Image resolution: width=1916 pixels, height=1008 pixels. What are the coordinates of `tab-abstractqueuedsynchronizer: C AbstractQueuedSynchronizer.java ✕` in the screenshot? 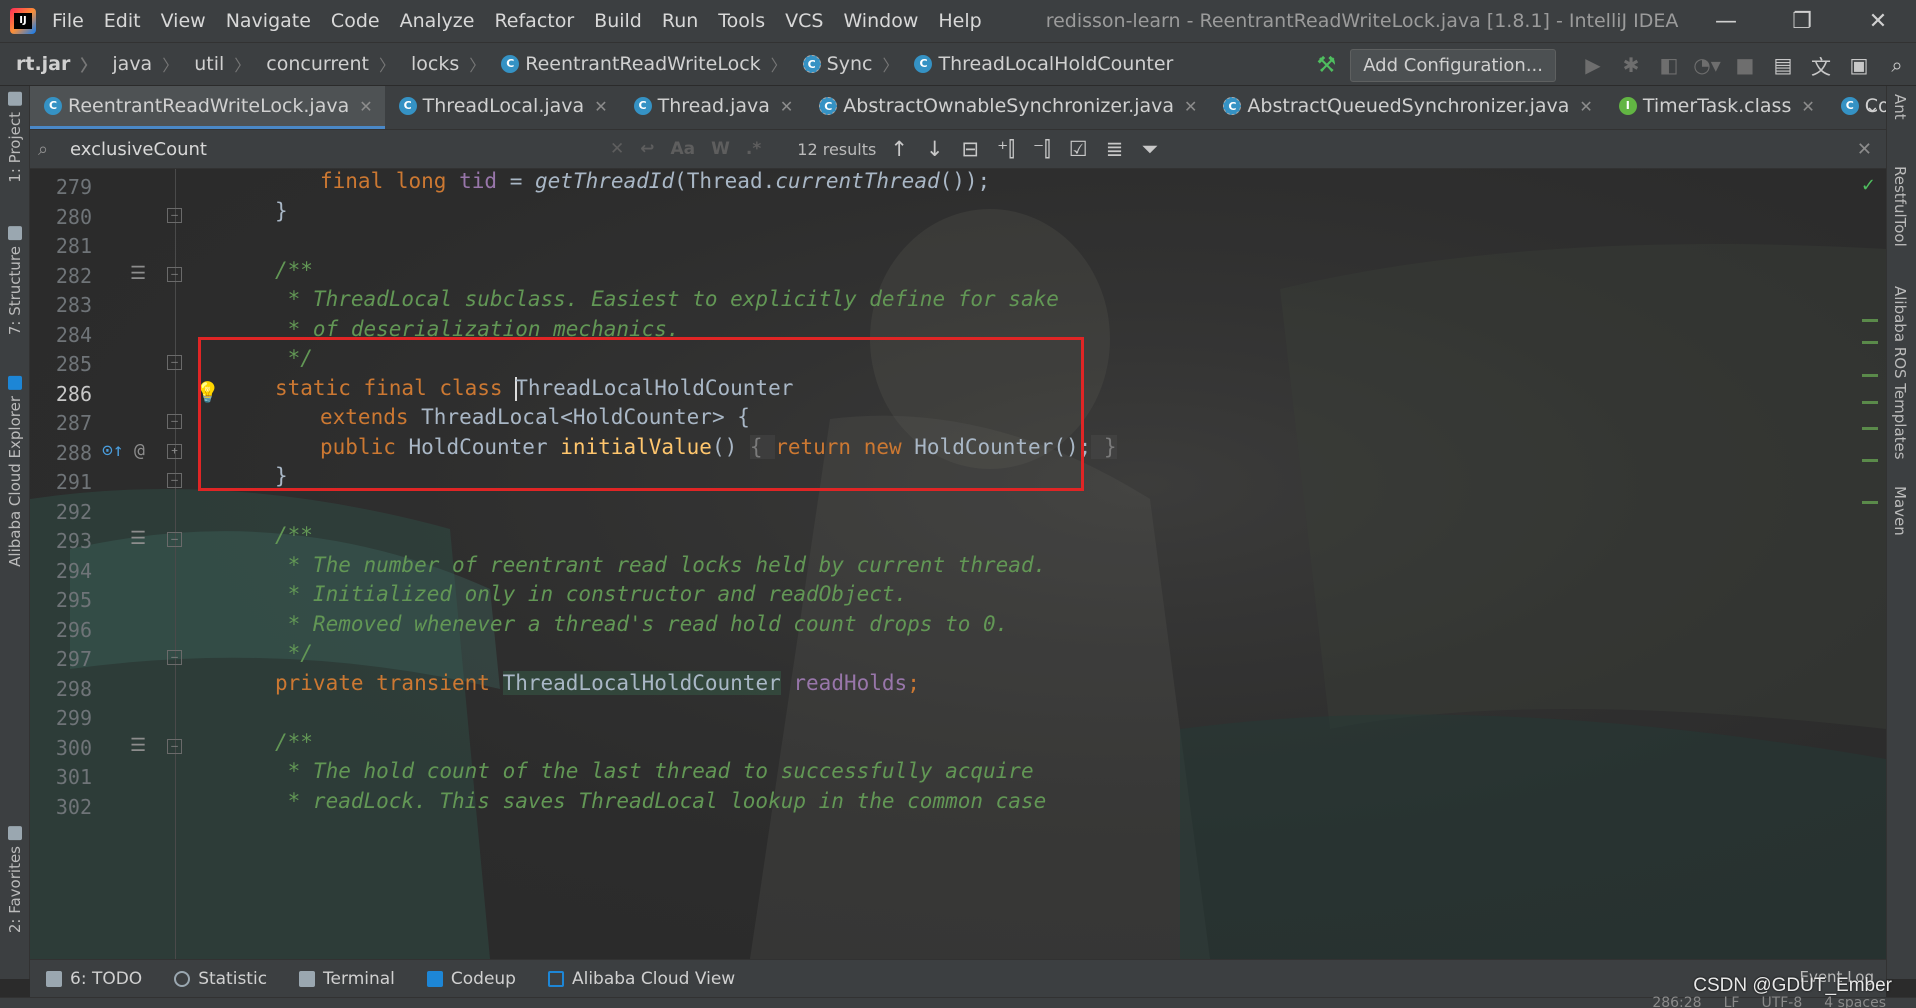 It's located at (1406, 107).